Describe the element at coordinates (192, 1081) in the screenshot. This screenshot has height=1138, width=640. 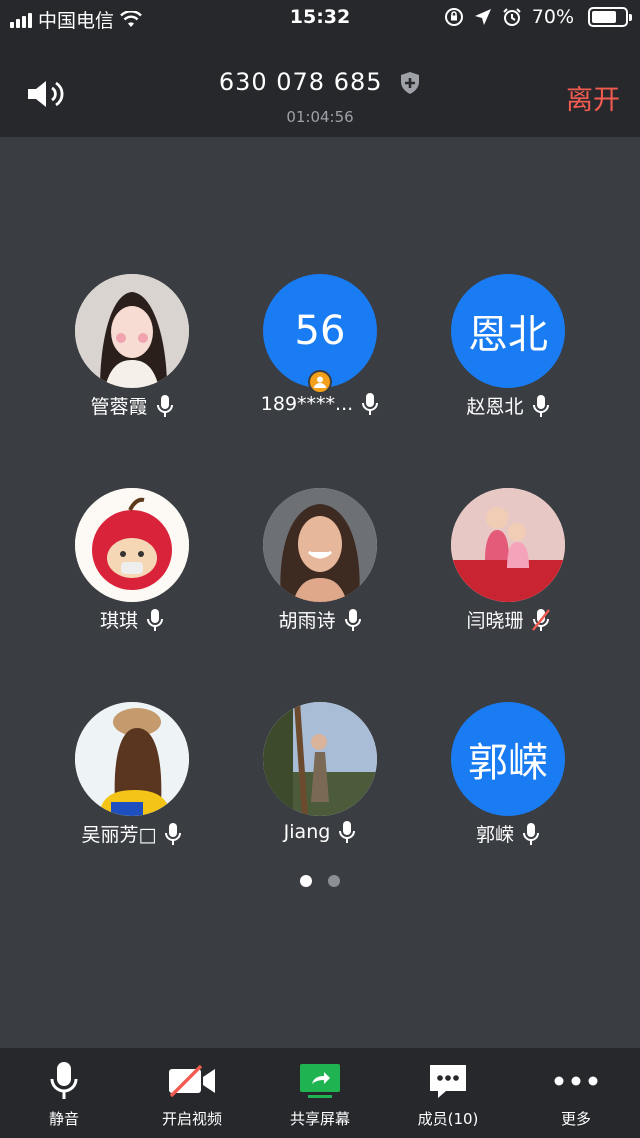
I see `video-off-icon` at that location.